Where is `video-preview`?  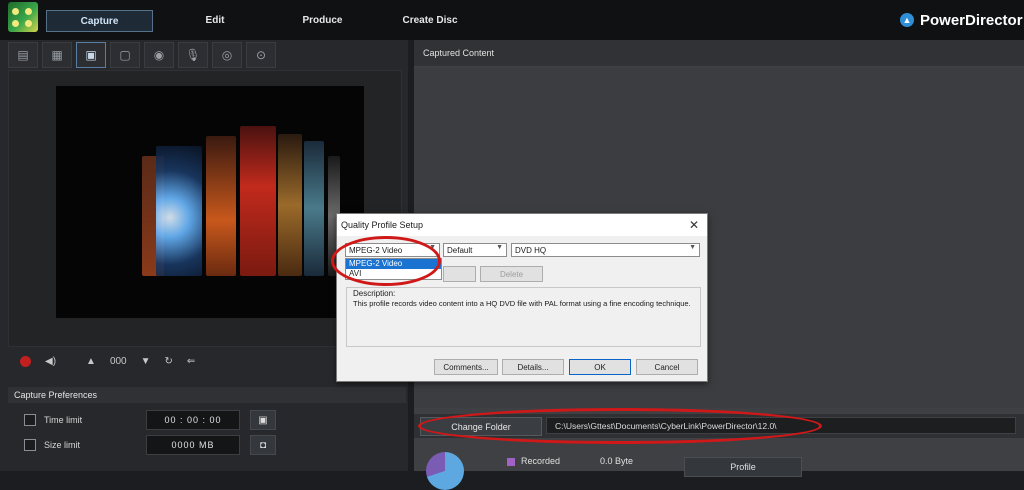 video-preview is located at coordinates (210, 202).